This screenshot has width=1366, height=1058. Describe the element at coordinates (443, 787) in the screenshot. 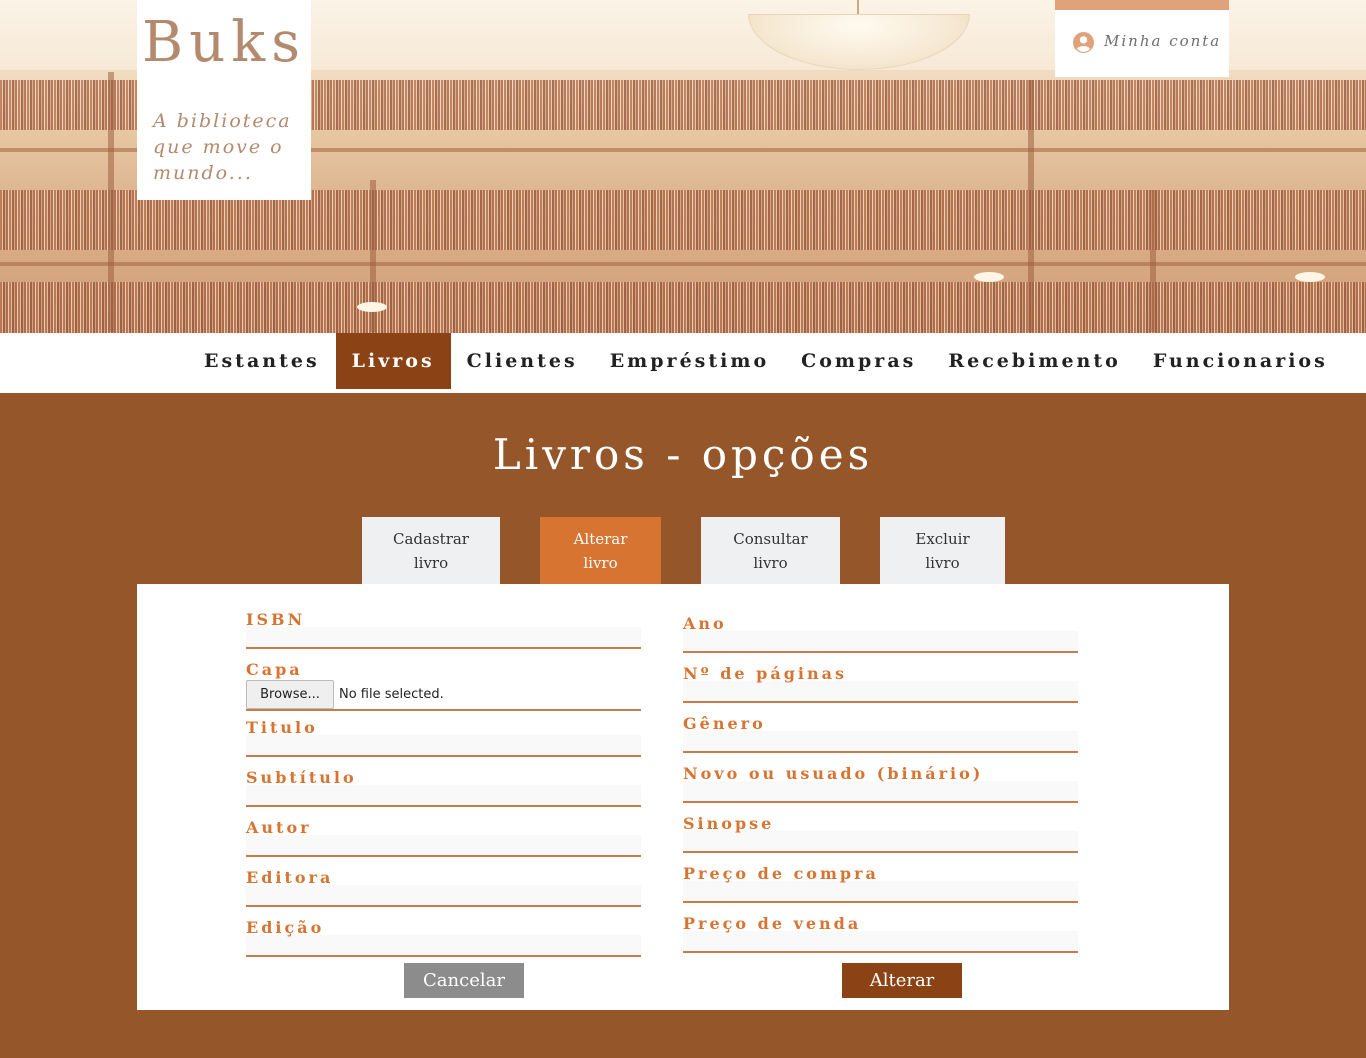

I see `subtitulo-field: Subtítulo` at that location.